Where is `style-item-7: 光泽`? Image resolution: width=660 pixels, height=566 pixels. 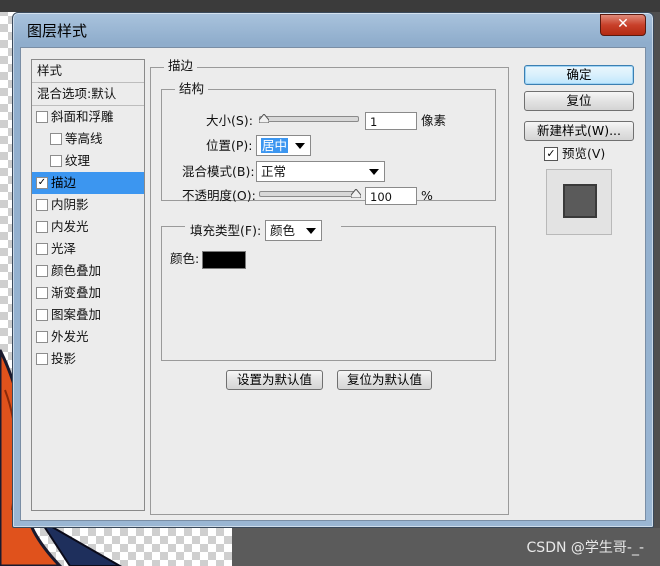
style-item-7: 光泽 is located at coordinates (88, 249).